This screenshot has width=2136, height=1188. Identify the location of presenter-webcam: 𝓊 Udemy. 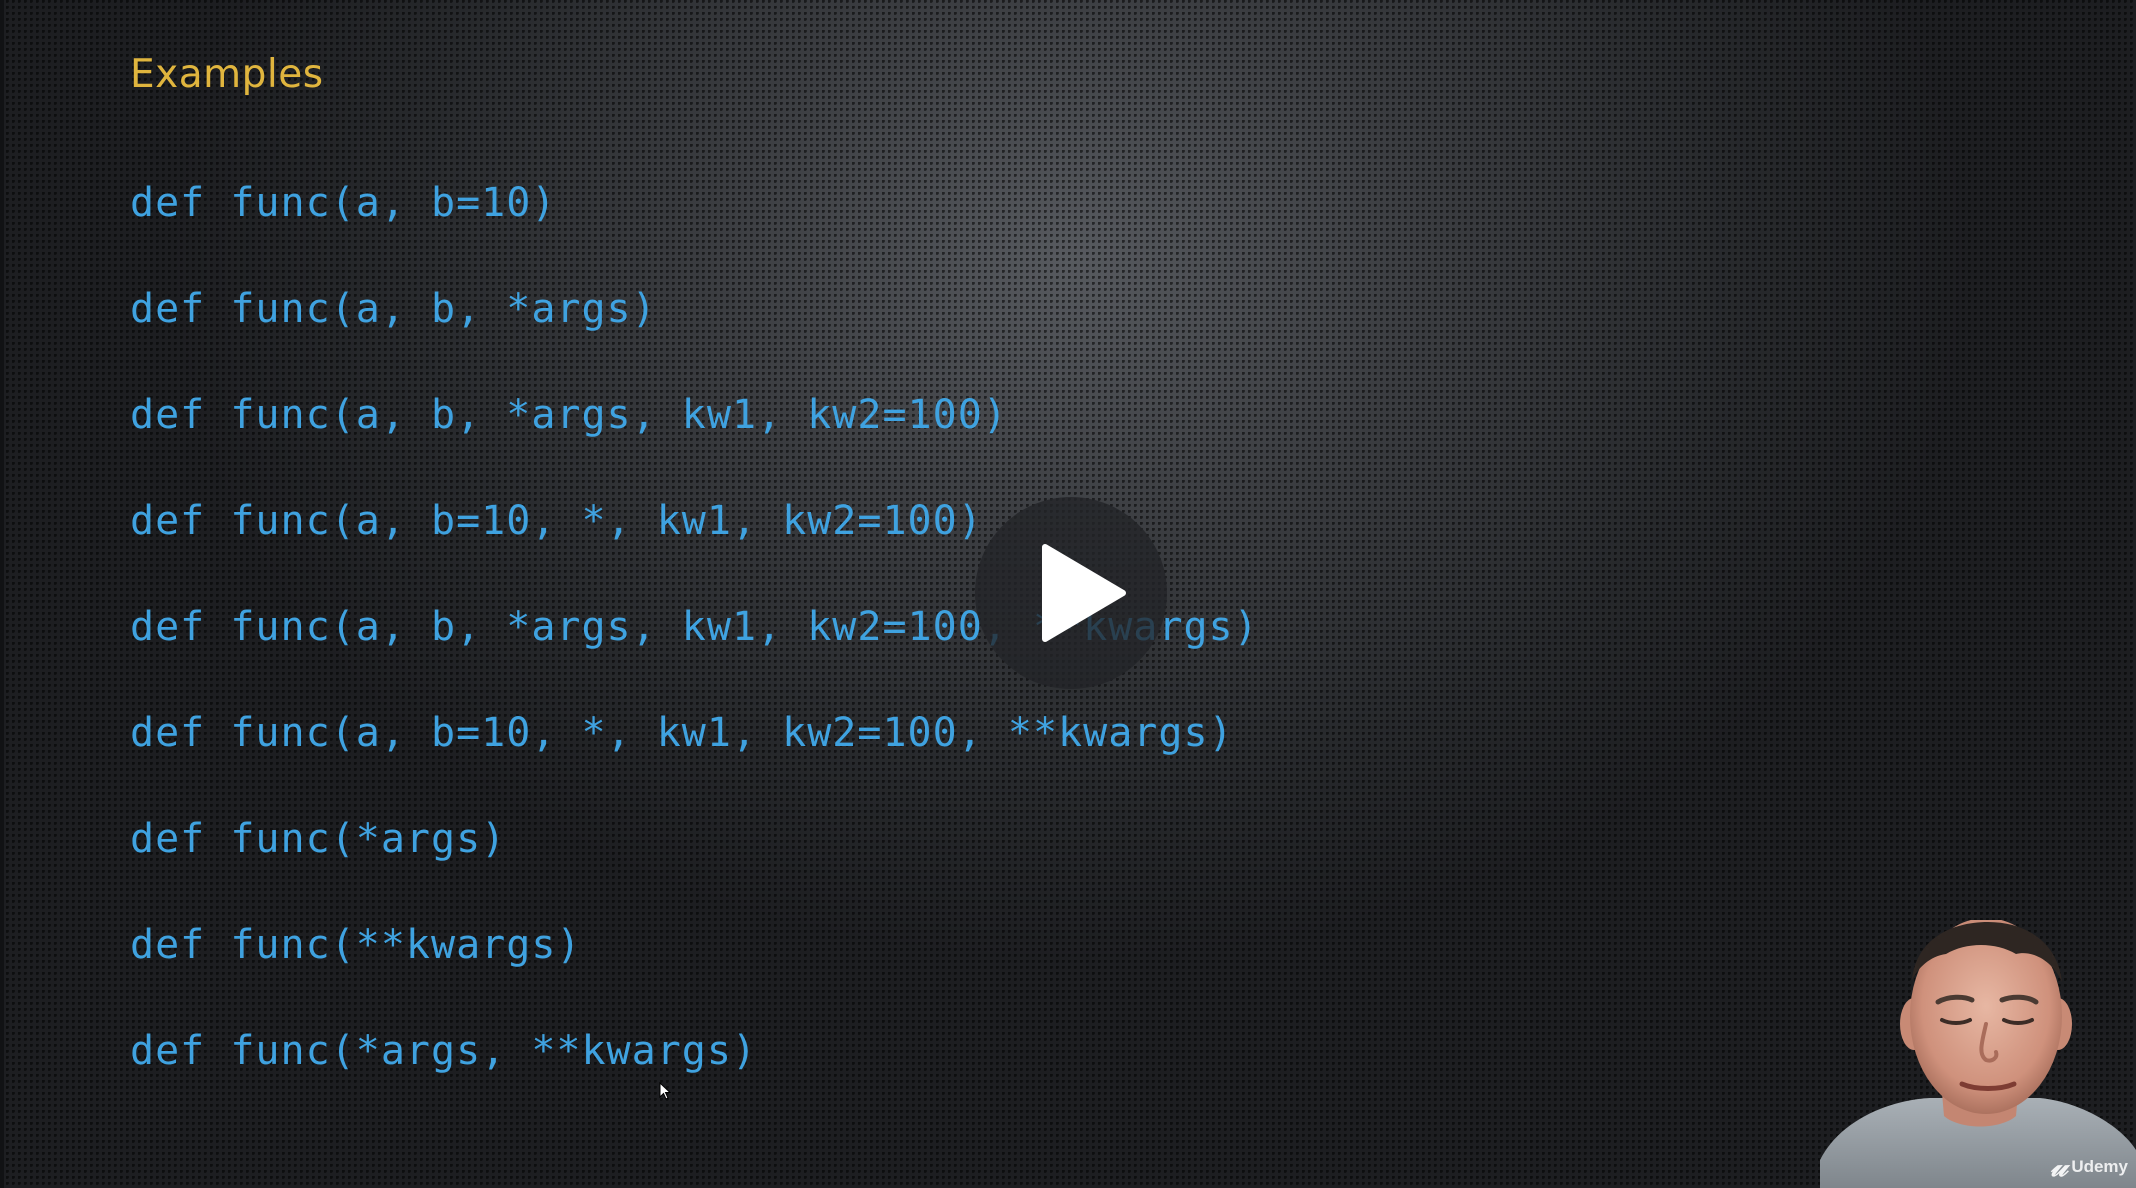
(1978, 1054).